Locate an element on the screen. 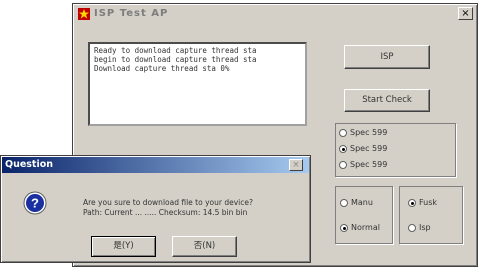  start-check-button: Start Check is located at coordinates (387, 100).